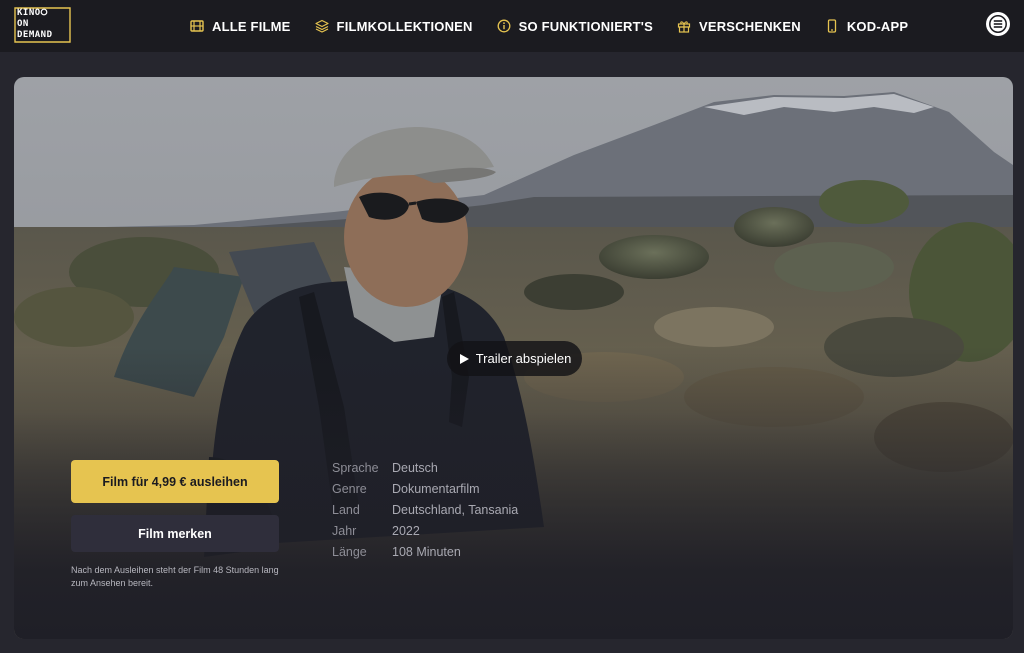  I want to click on meta-row-laenge: Länge 108 Minuten, so click(425, 552).